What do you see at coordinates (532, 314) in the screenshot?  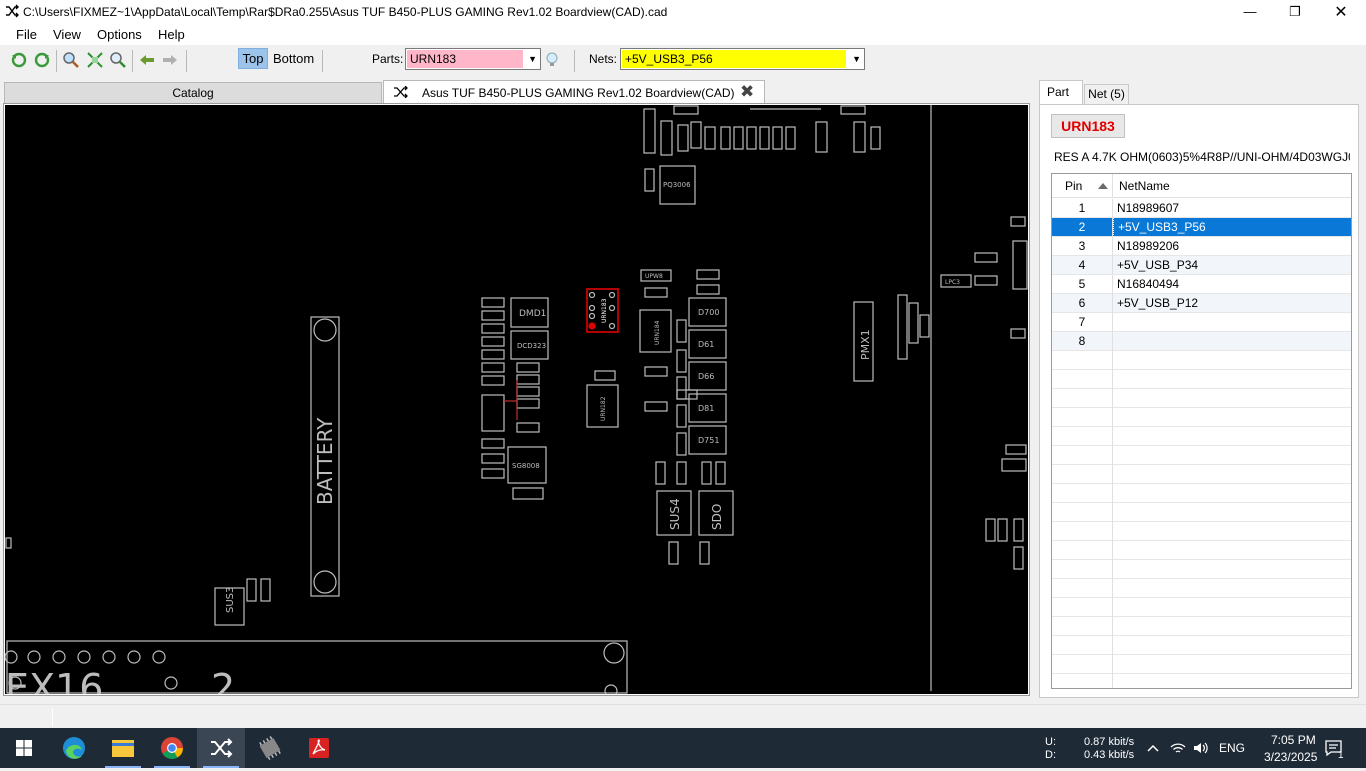 I see `part-dmd1-label: DMD1` at bounding box center [532, 314].